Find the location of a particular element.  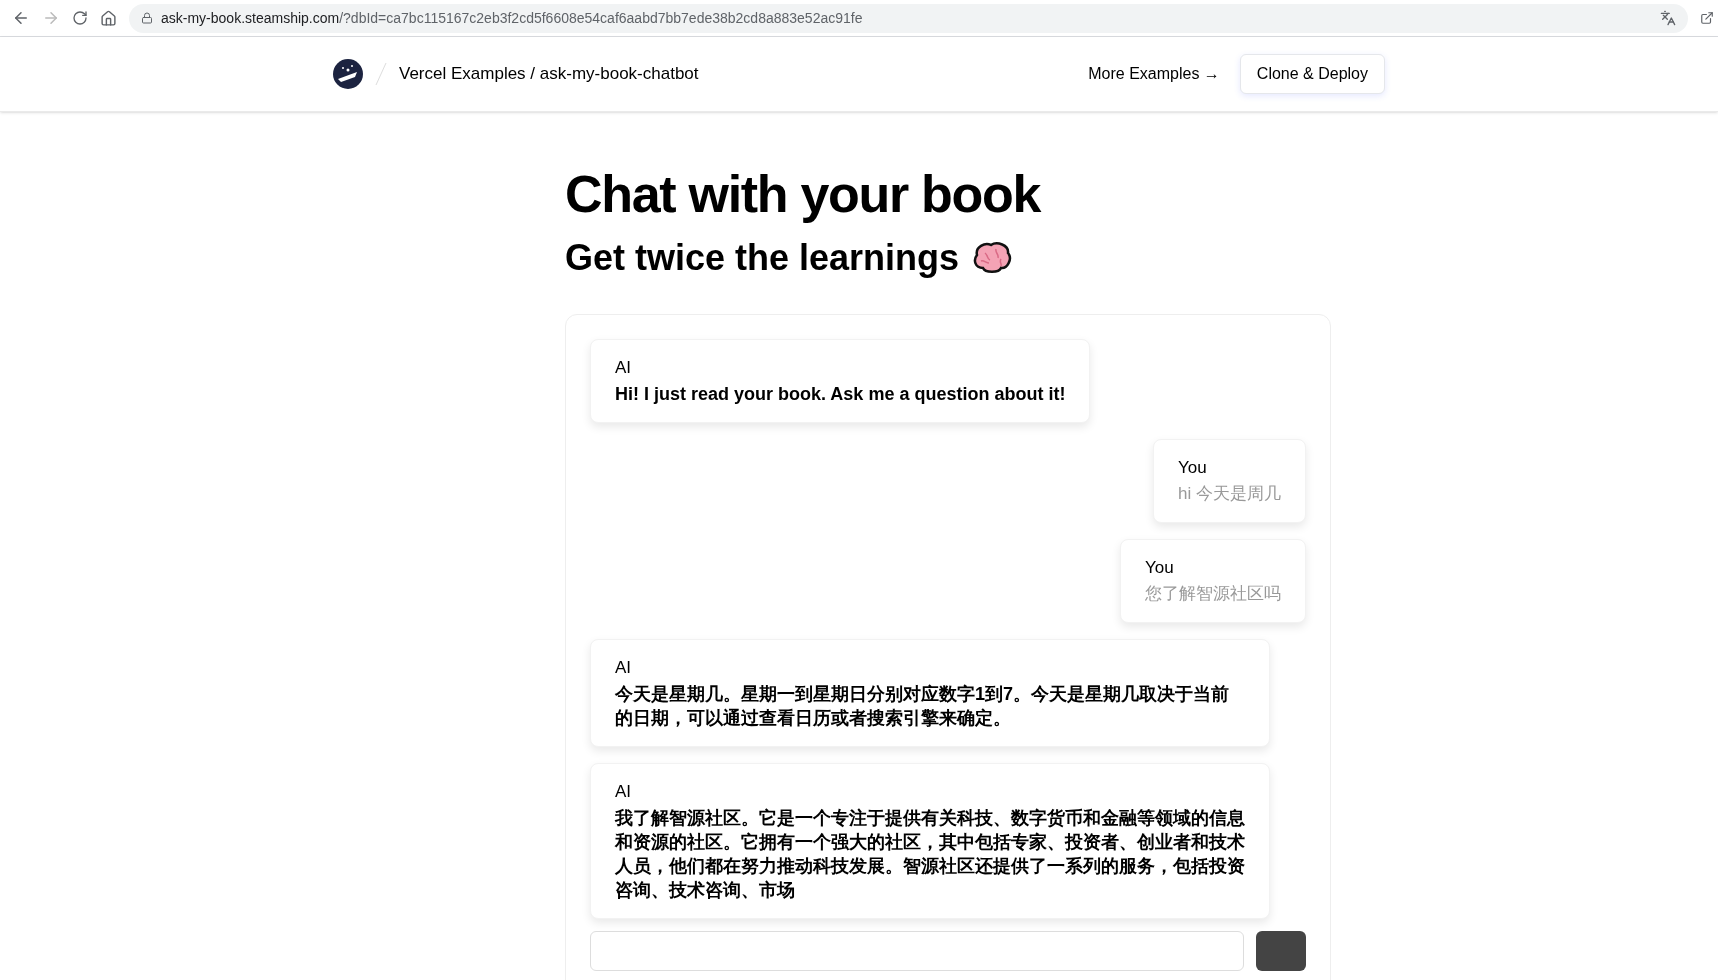

page-title: Chat with your book is located at coordinates (803, 194).